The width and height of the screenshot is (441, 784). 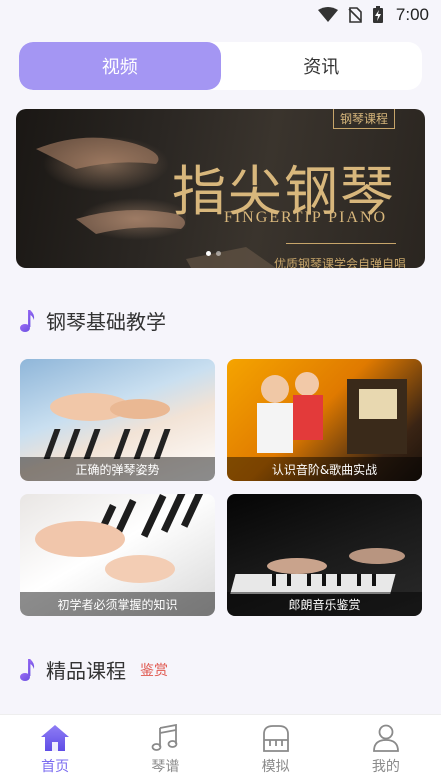 What do you see at coordinates (305, 217) in the screenshot?
I see `banner-subtitle: FINGERTIP PIANO` at bounding box center [305, 217].